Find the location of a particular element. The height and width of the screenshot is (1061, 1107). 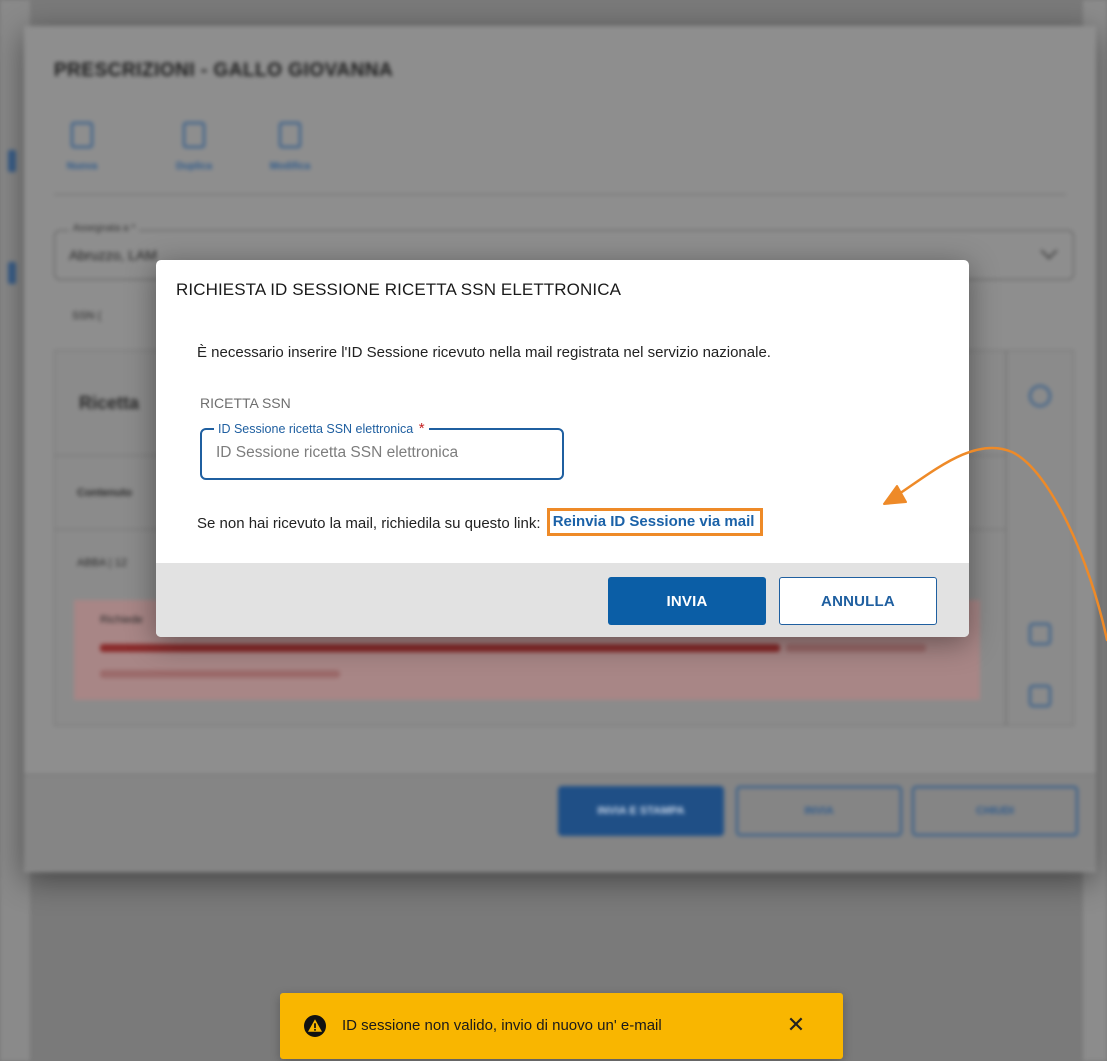

background-tool-duplicate: Duplica is located at coordinates (194, 148).